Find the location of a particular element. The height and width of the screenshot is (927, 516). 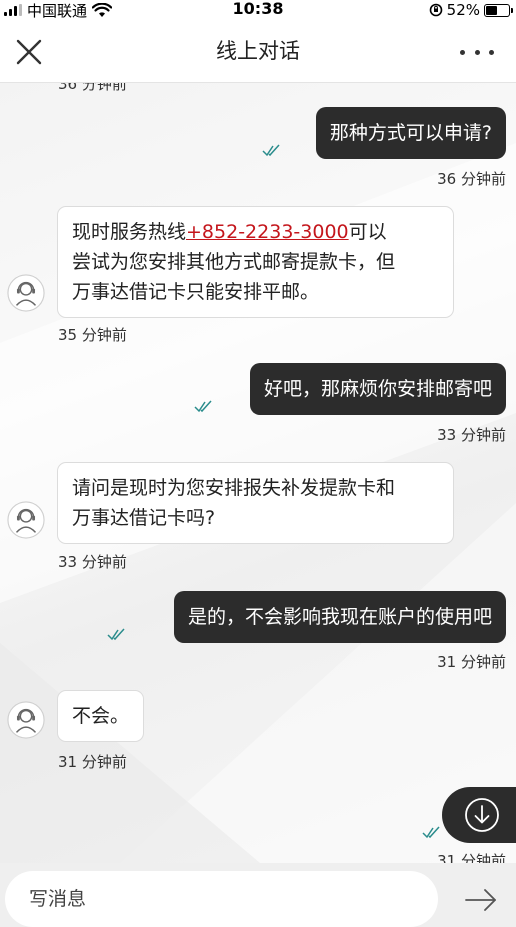

scroll-to-bottom-button is located at coordinates (479, 815).